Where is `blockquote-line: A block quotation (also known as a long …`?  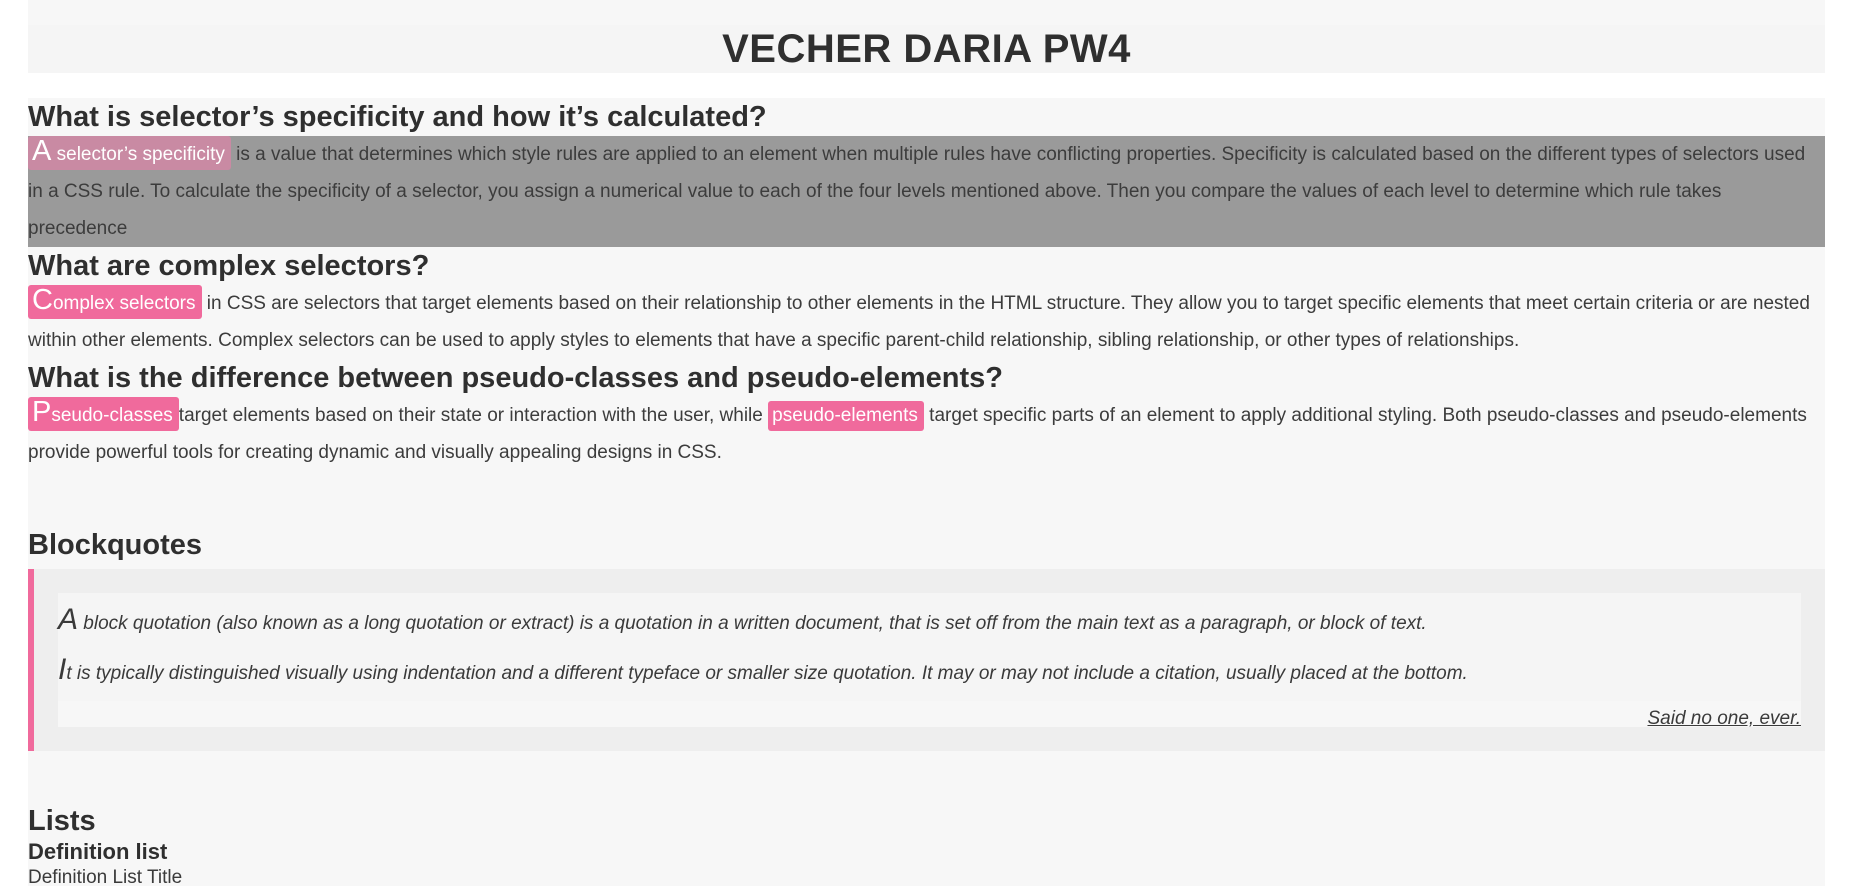
blockquote-line: A block quotation (also known as a long … is located at coordinates (929, 622).